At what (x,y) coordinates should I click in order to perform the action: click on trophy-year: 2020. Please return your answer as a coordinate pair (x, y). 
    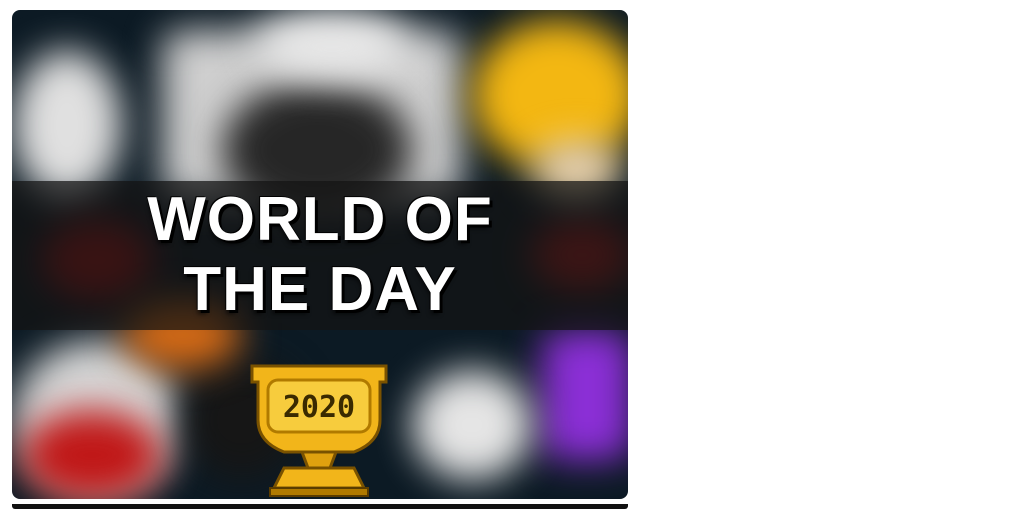
    Looking at the image, I should click on (319, 407).